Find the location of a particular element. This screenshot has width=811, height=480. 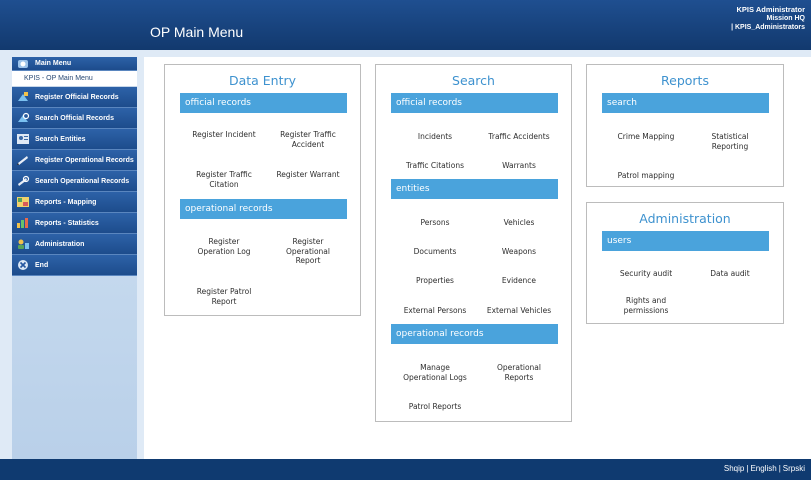

sidebar-item-end: End is located at coordinates (74, 265).